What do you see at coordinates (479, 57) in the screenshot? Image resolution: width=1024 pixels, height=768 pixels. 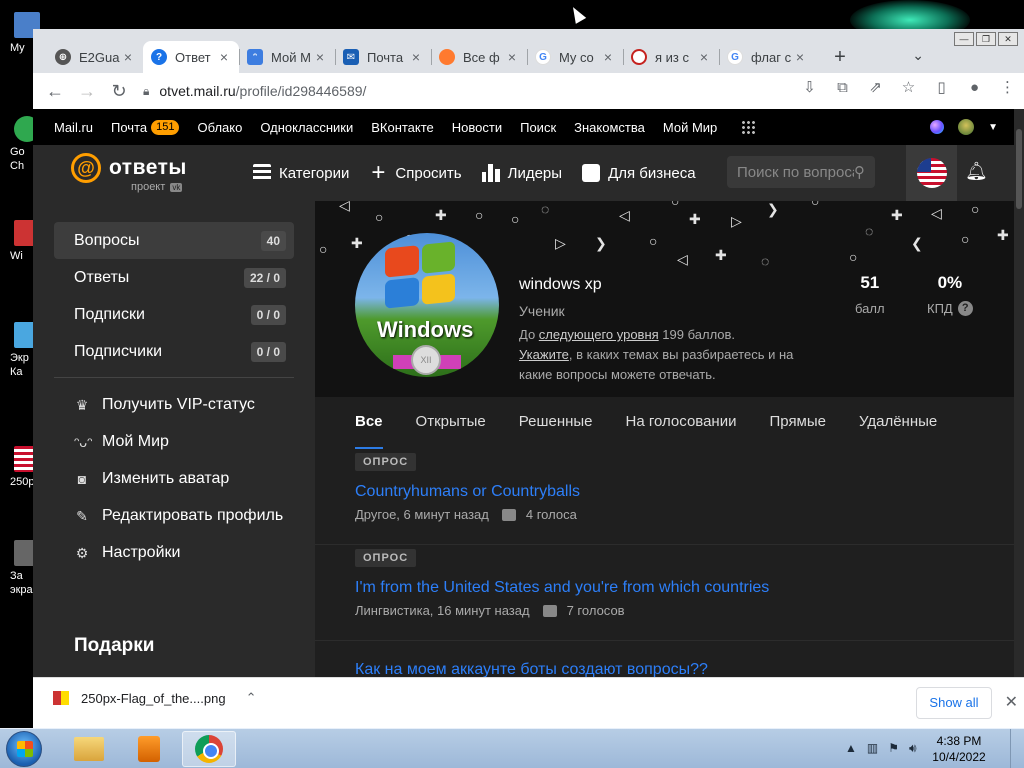 I see `tab-cloud: Все ф ×` at bounding box center [479, 57].